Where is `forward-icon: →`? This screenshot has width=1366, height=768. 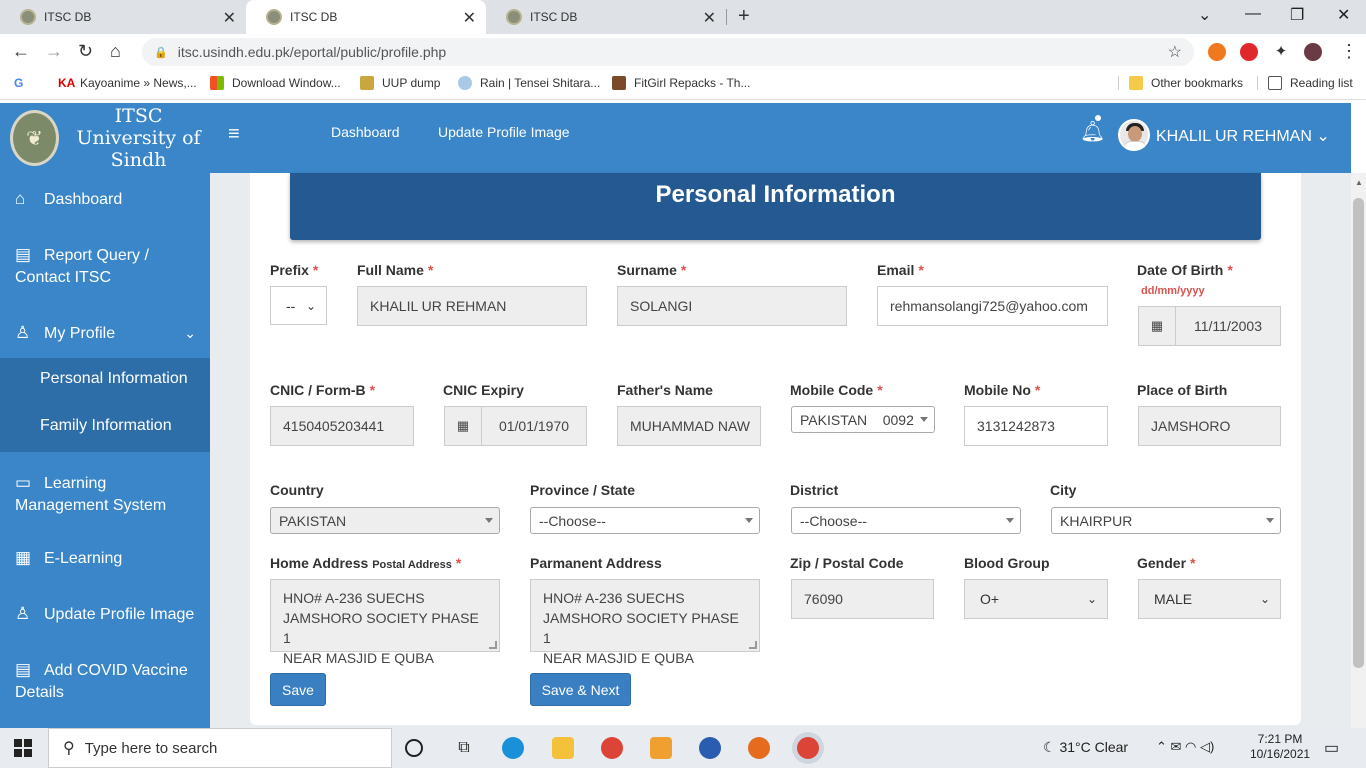 forward-icon: → is located at coordinates (54, 51).